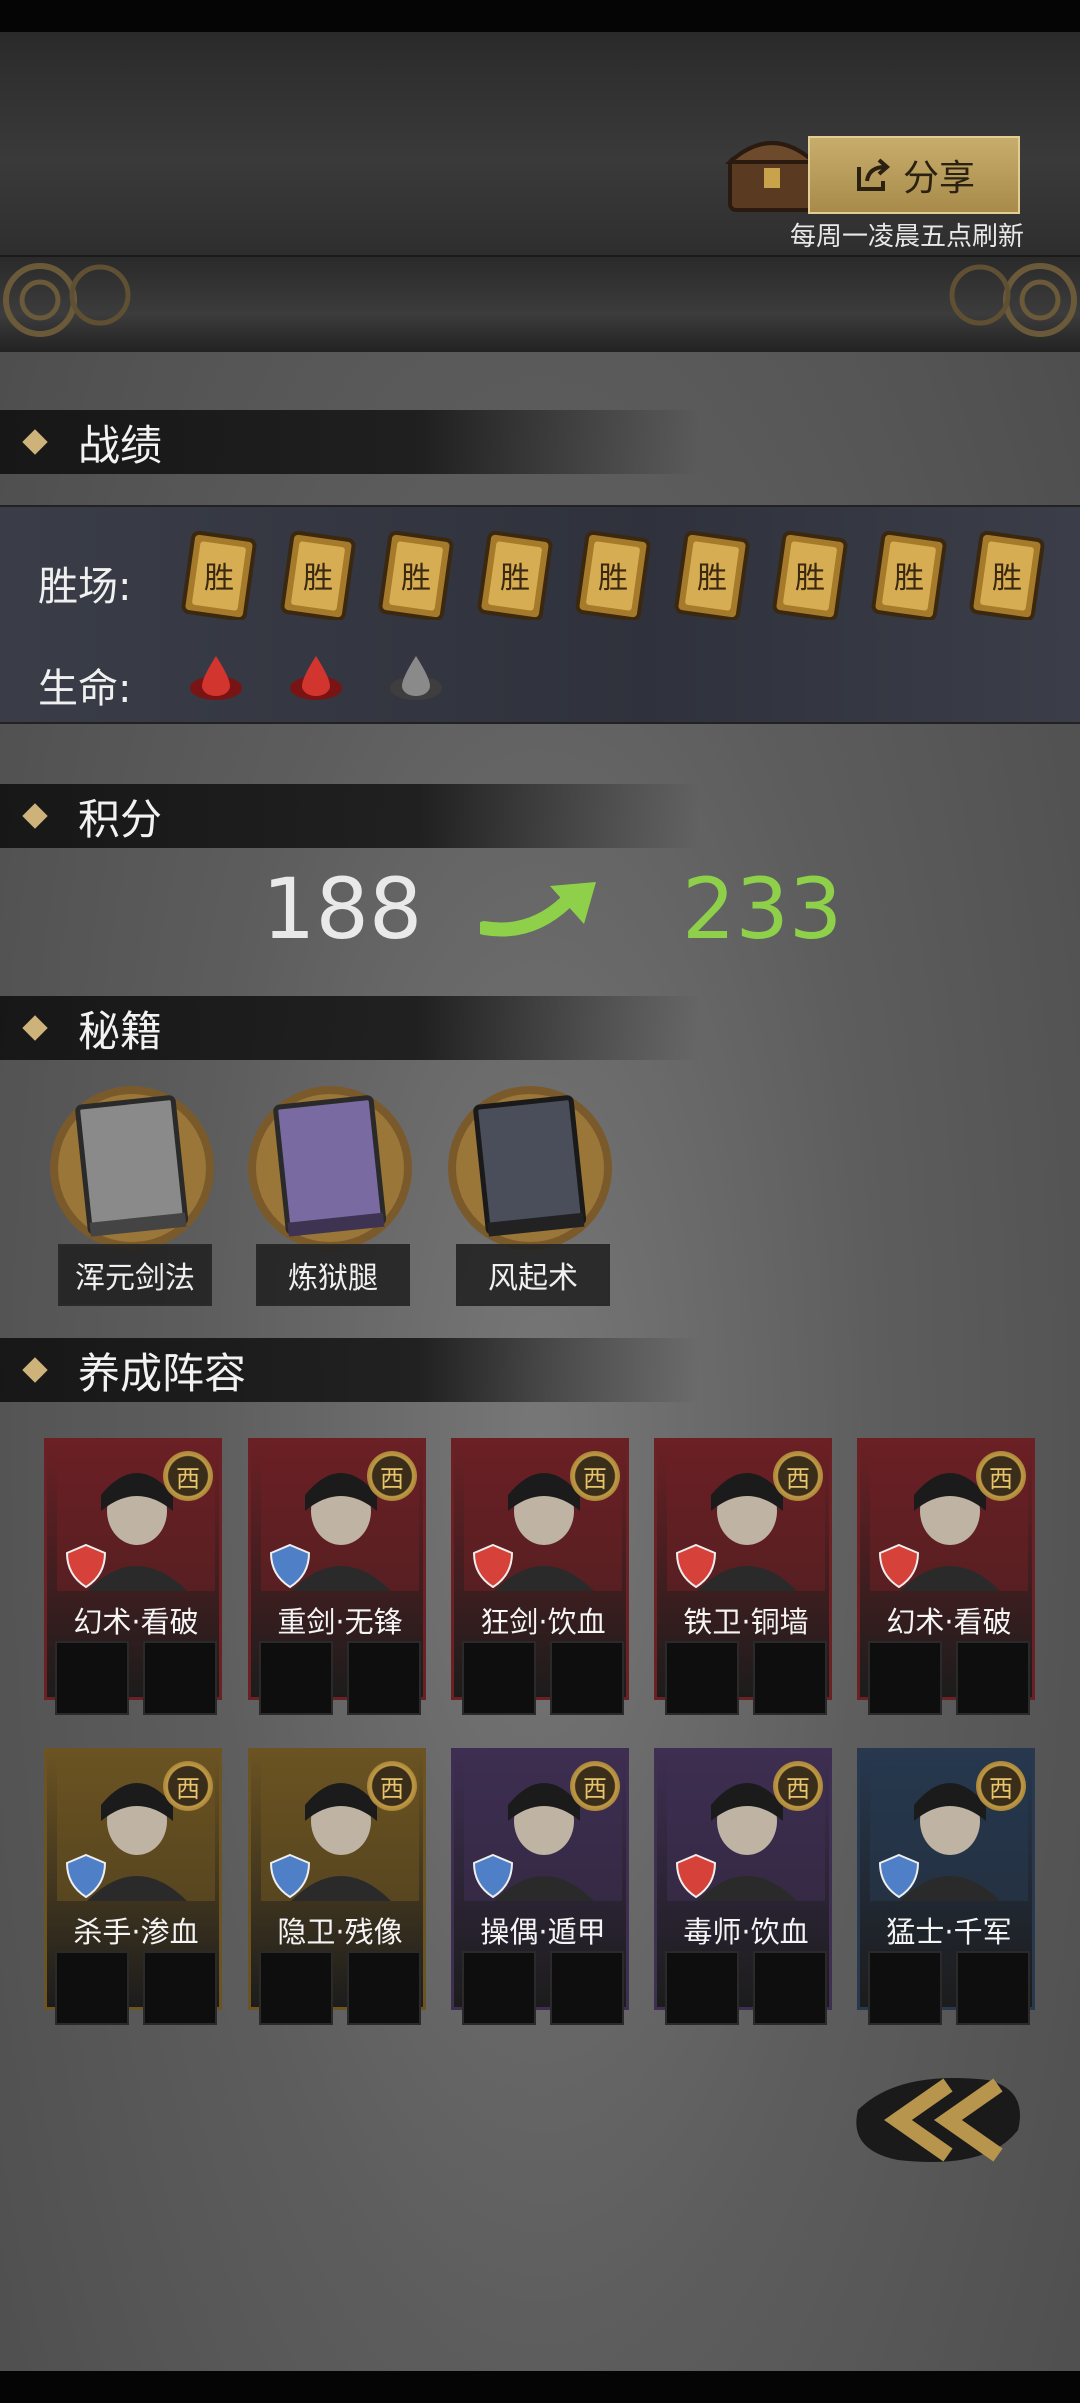 The image size is (1080, 2403). Describe the element at coordinates (86, 1876) in the screenshot. I see `blue-plus-shield-icon` at that location.